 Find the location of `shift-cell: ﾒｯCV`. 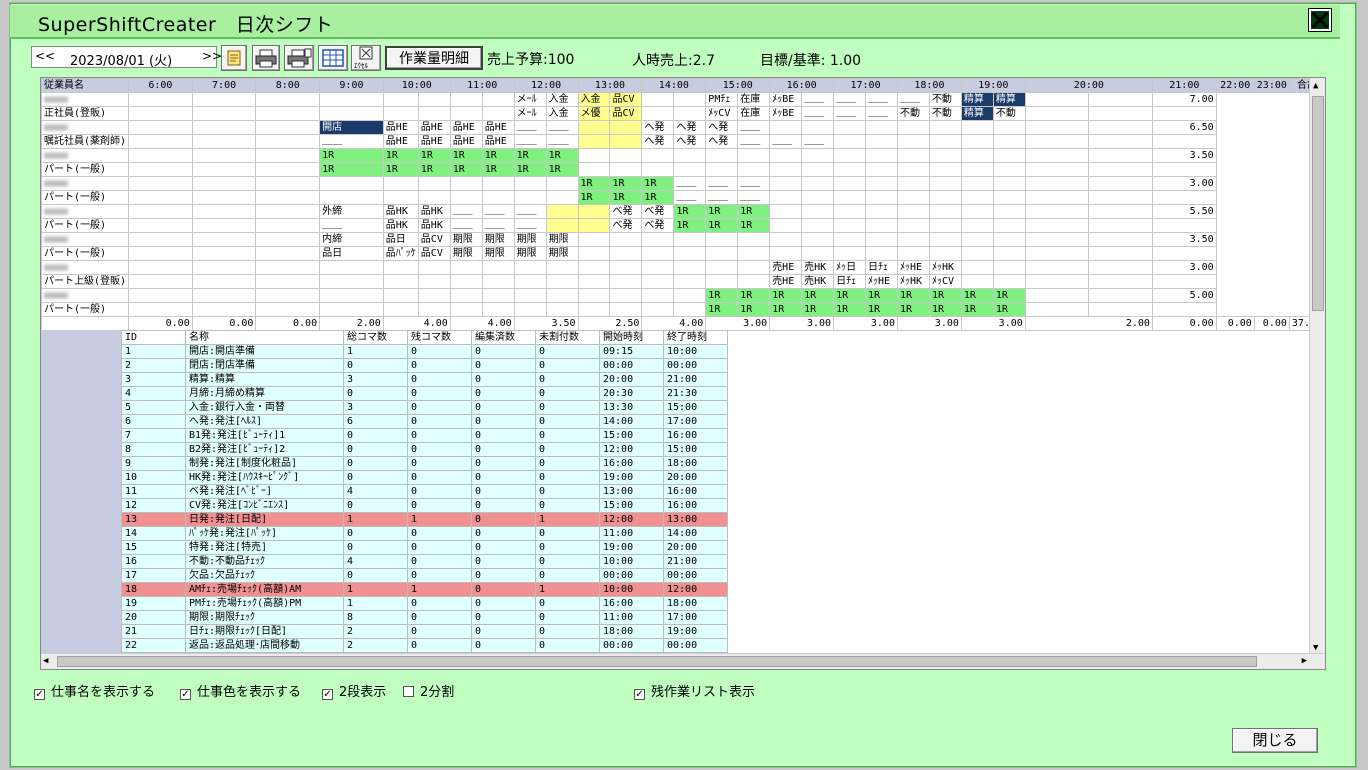

shift-cell: ﾒｯCV is located at coordinates (945, 281).